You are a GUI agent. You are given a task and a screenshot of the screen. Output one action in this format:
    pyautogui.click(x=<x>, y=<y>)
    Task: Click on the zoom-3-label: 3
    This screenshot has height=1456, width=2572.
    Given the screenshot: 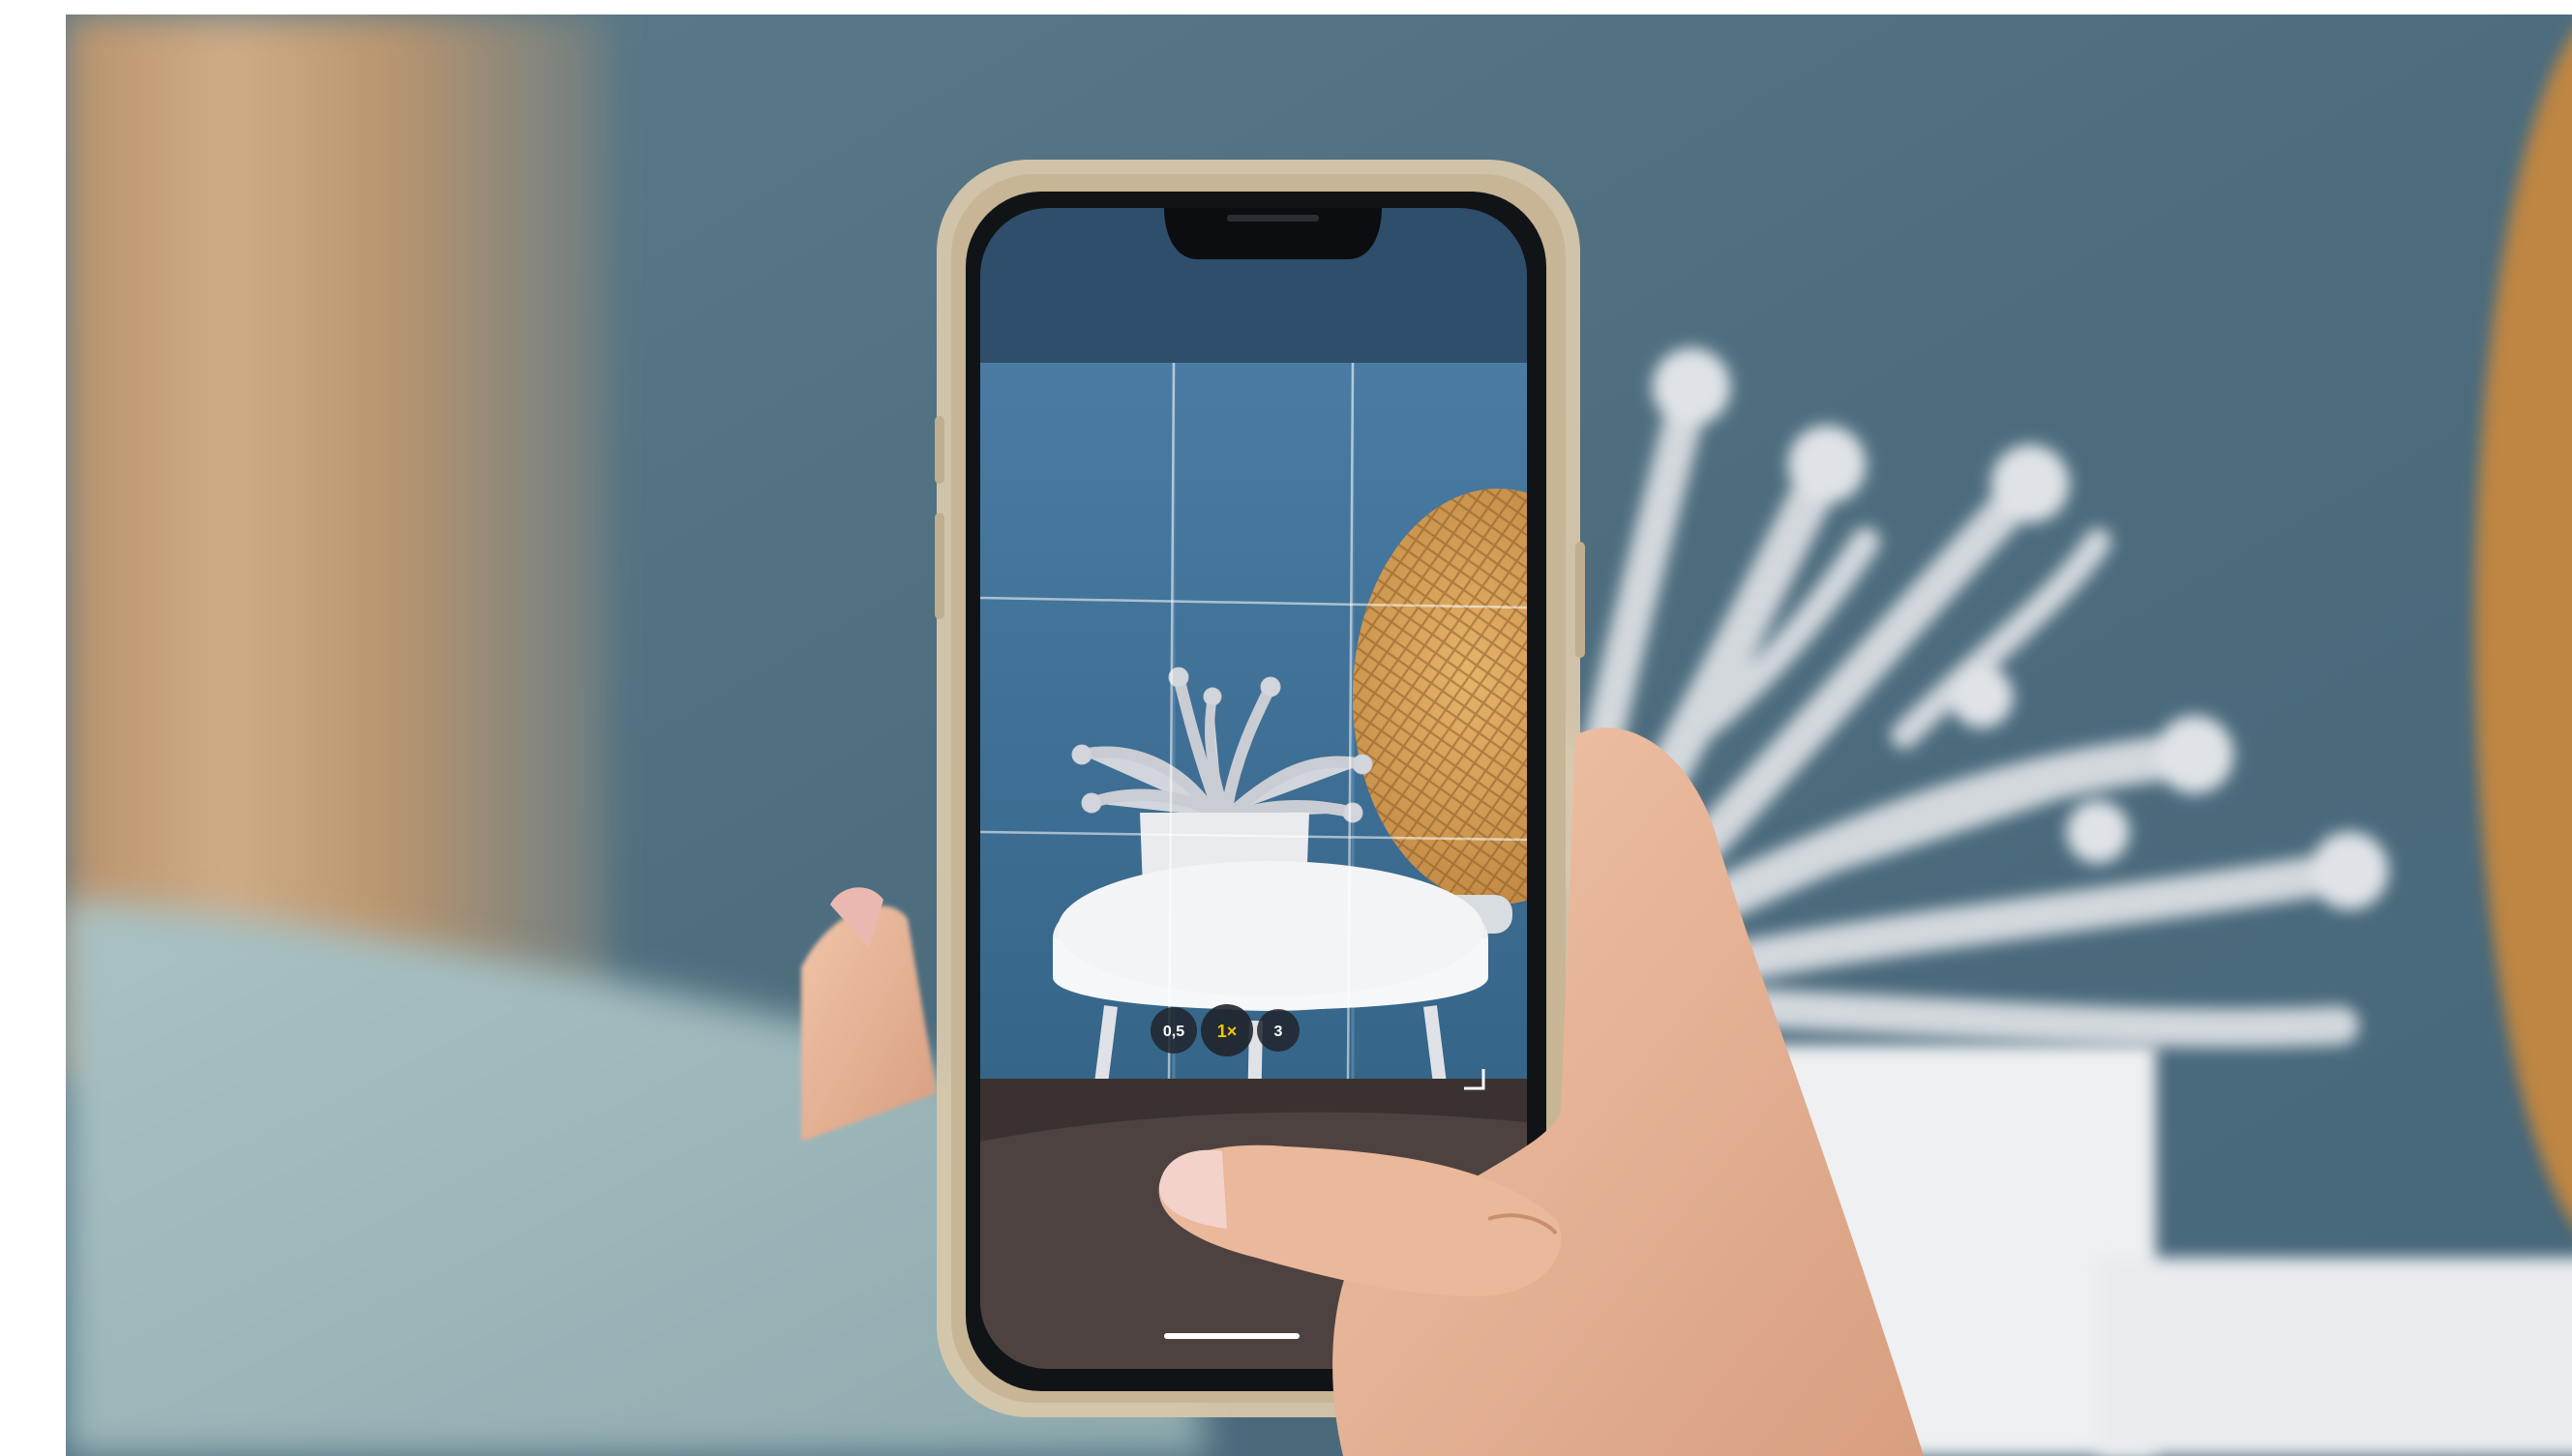 What is the action you would take?
    pyautogui.click(x=1278, y=1032)
    